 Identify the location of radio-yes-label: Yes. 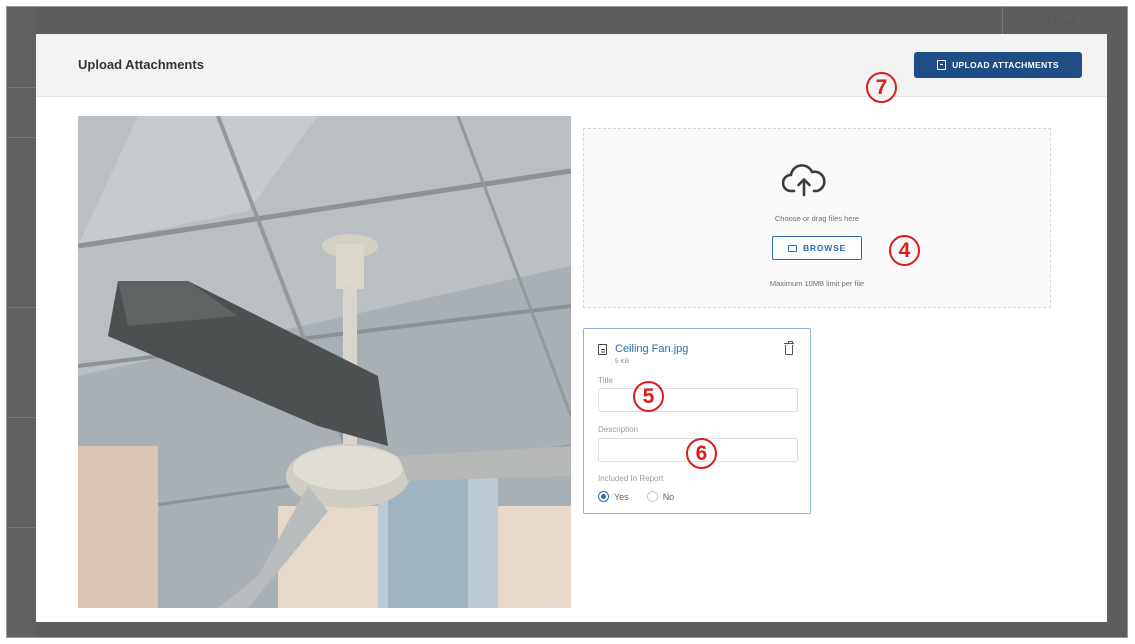
(621, 496).